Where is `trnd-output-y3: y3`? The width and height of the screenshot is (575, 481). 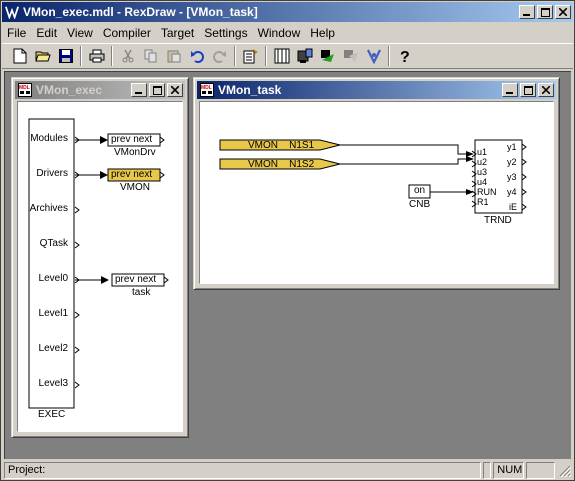
trnd-output-y3: y3 is located at coordinates (512, 177).